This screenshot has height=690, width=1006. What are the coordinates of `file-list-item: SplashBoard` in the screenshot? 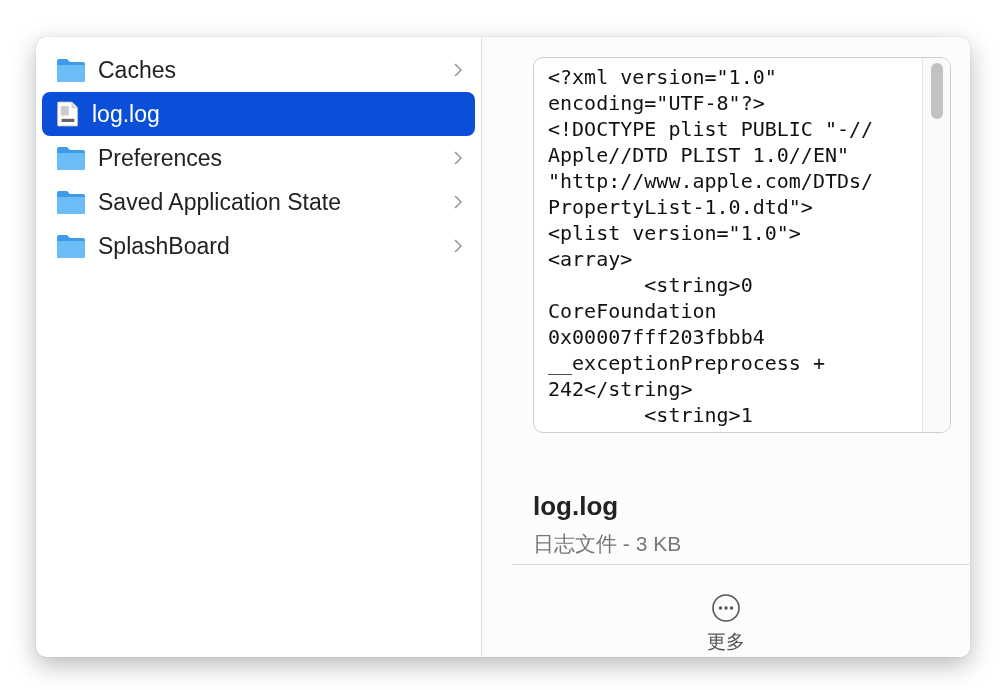 It's located at (258, 246).